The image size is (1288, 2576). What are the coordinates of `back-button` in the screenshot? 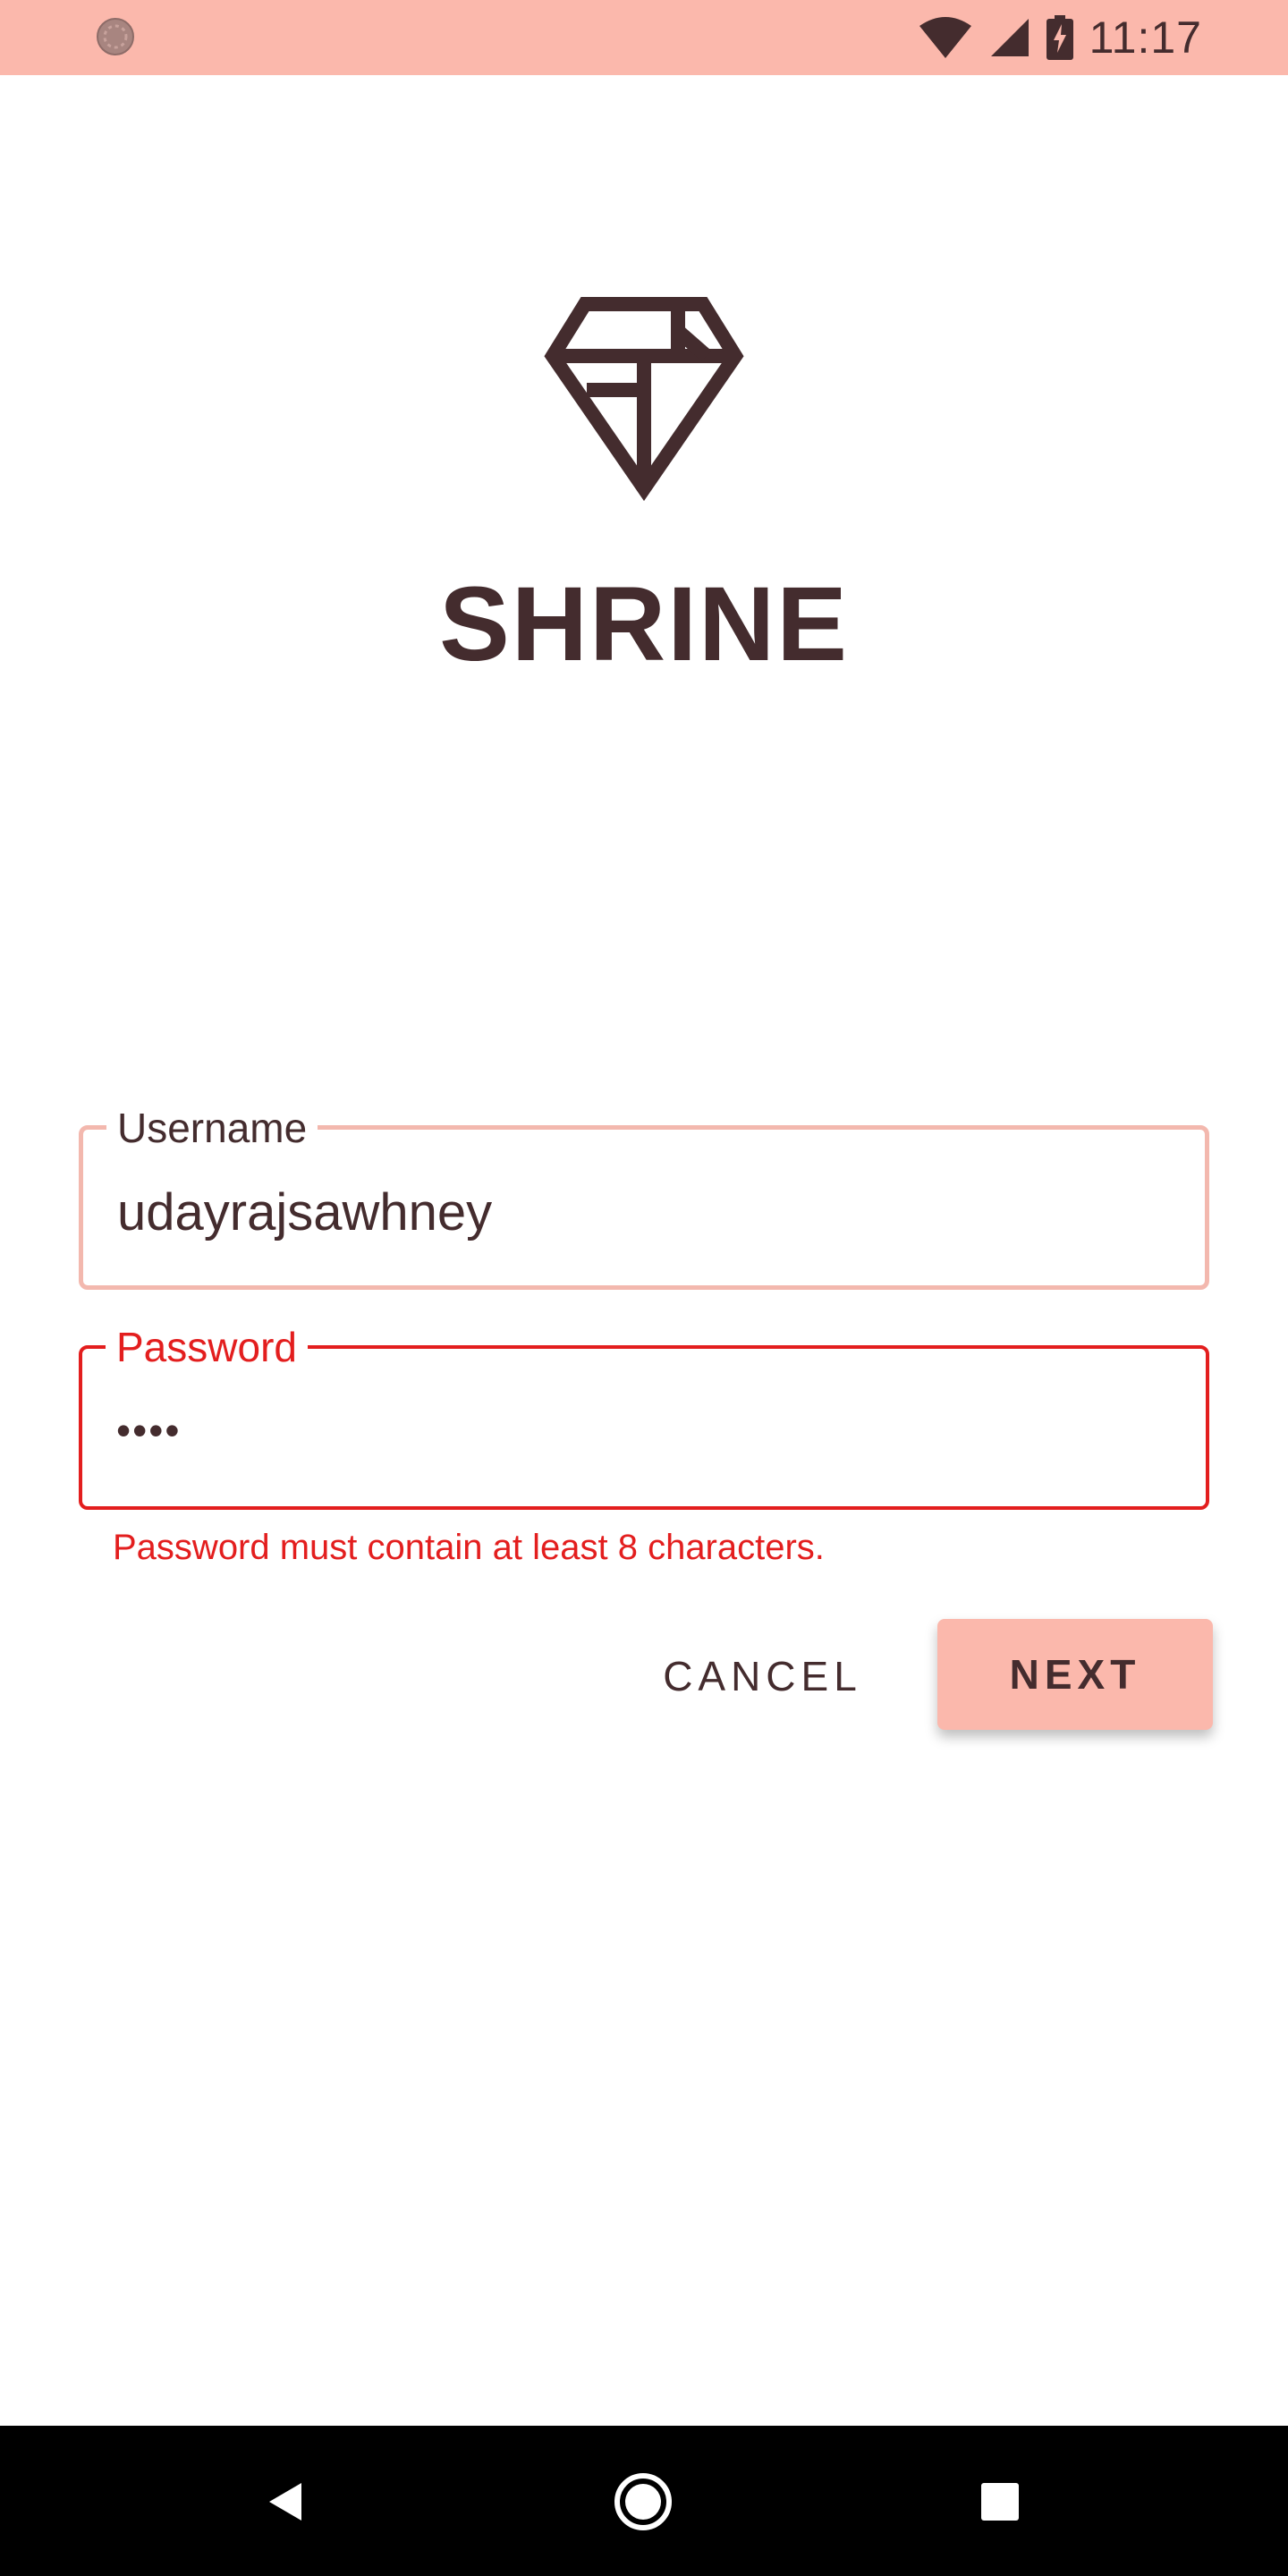 It's located at (286, 2502).